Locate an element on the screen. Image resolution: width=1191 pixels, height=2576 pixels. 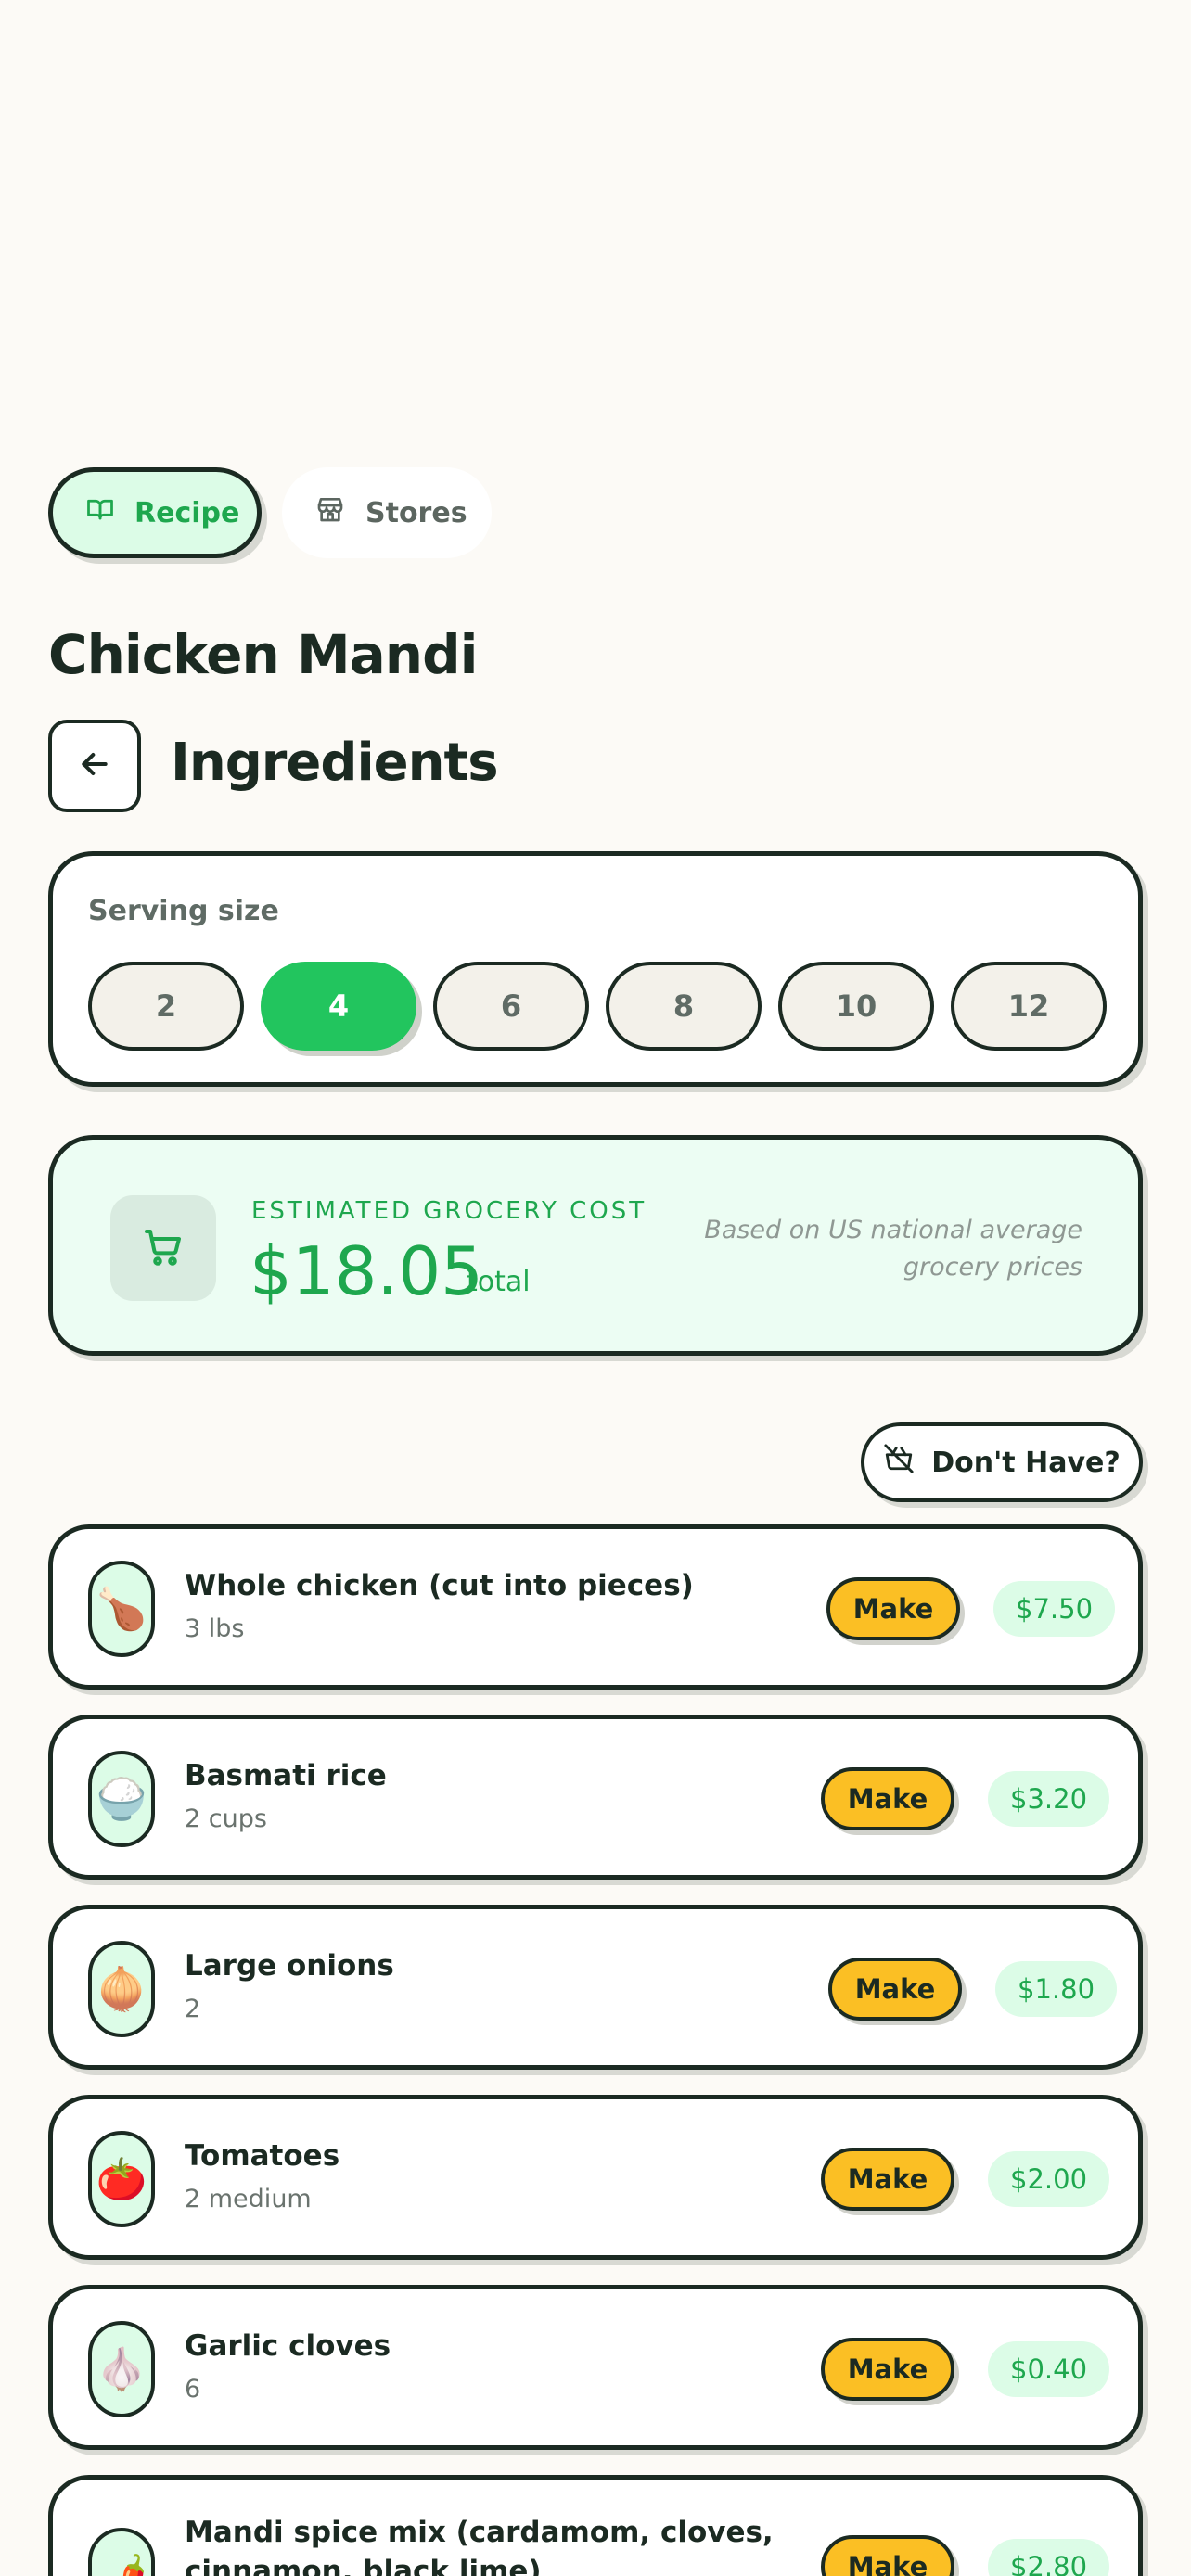
serving-option: 2 is located at coordinates (166, 1006).